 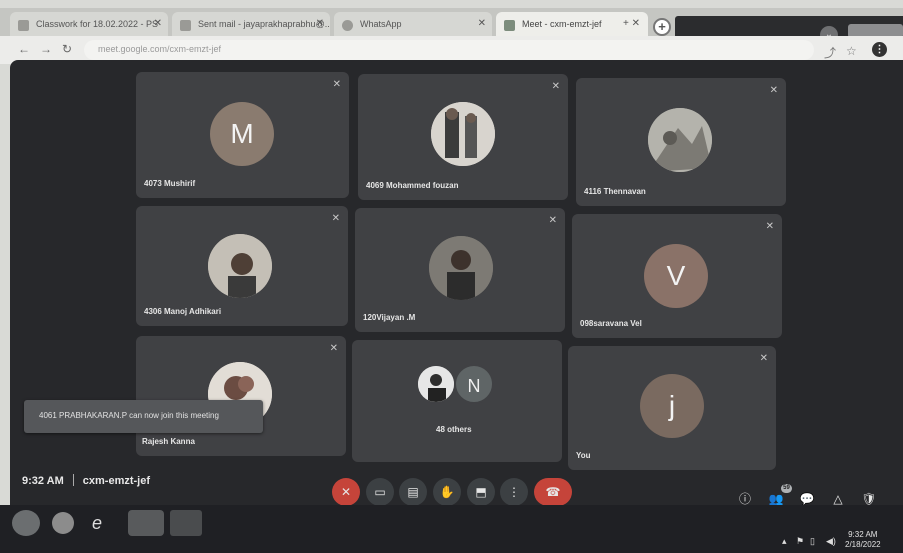 I want to click on meet-favicon-icon, so click(x=509, y=25).